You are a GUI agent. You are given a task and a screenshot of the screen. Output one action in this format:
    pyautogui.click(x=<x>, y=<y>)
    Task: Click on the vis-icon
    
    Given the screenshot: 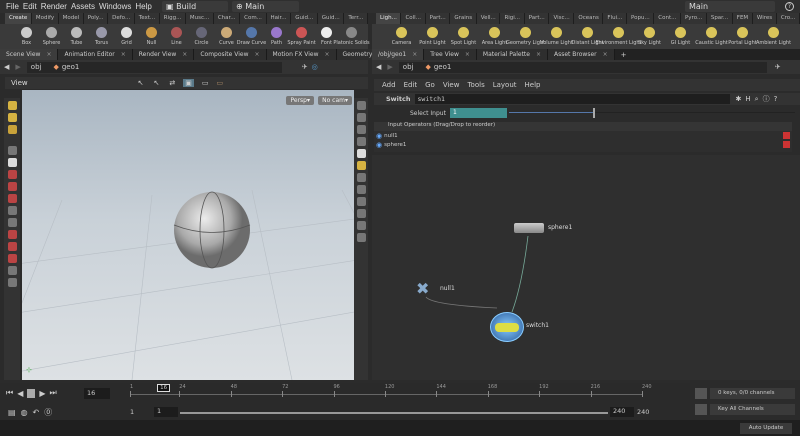 What is the action you would take?
    pyautogui.click(x=361, y=237)
    